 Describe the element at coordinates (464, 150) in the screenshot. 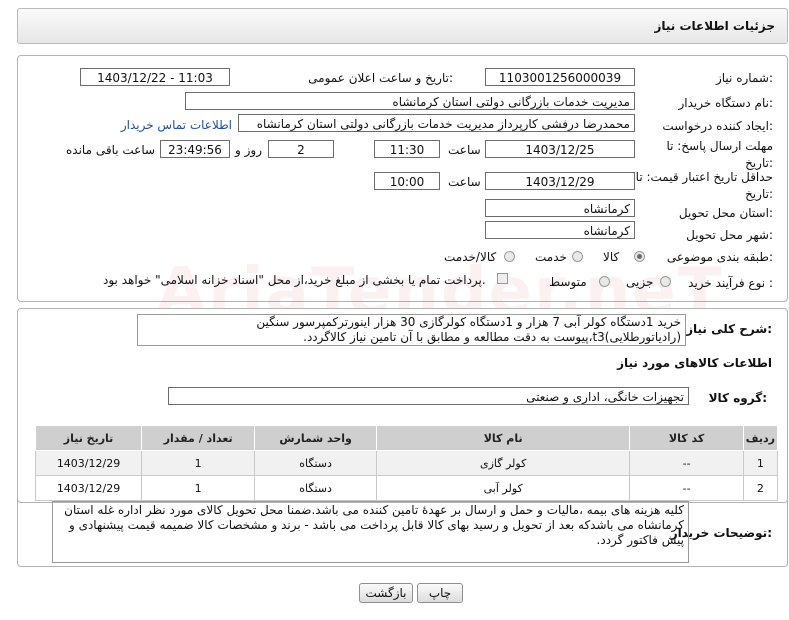

I see `deadline-time-label: ساعت` at that location.